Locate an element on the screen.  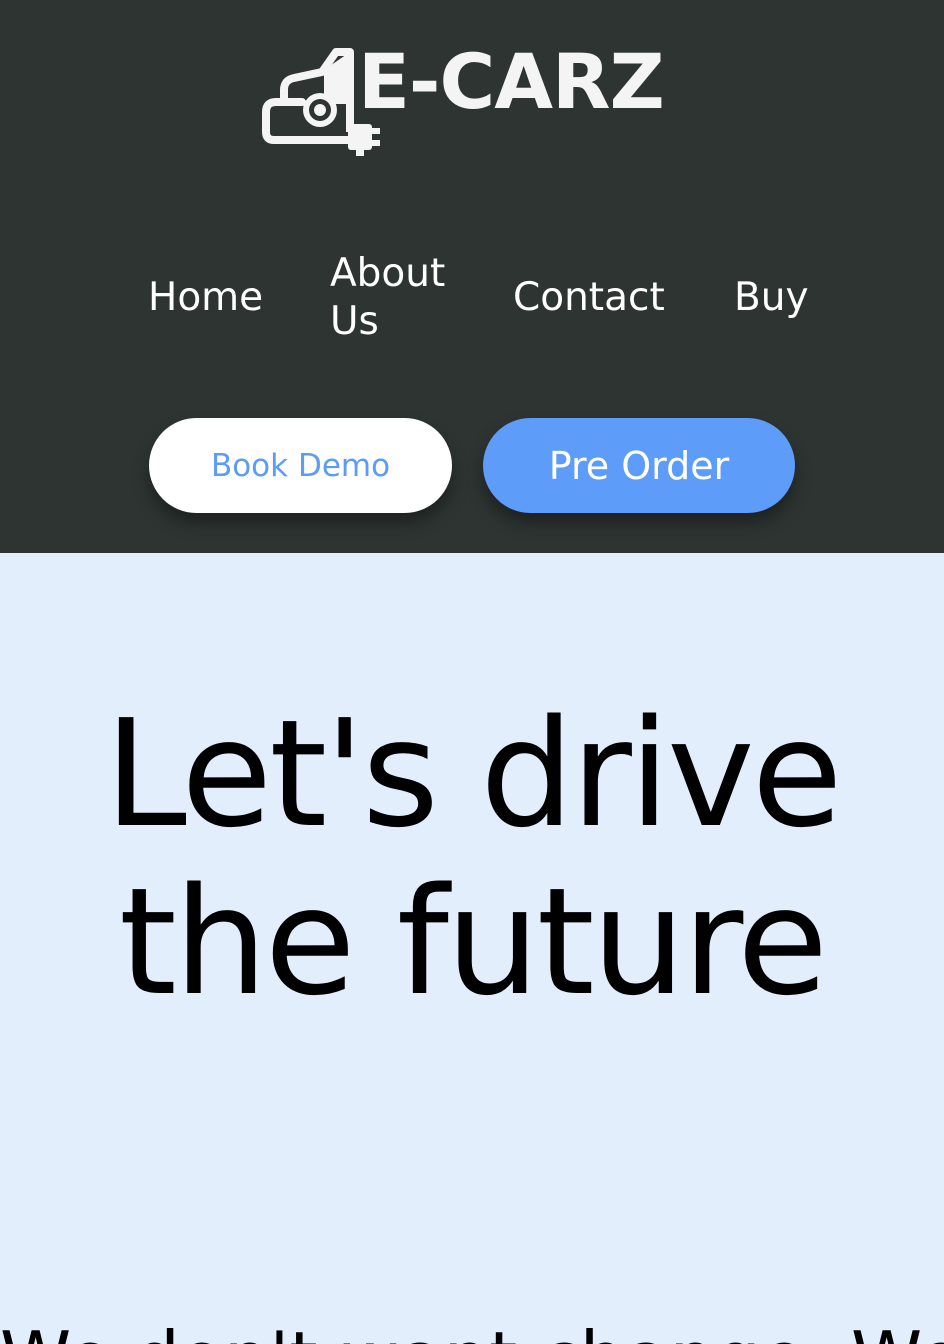
nav-buy-link: Buy is located at coordinates (771, 298).